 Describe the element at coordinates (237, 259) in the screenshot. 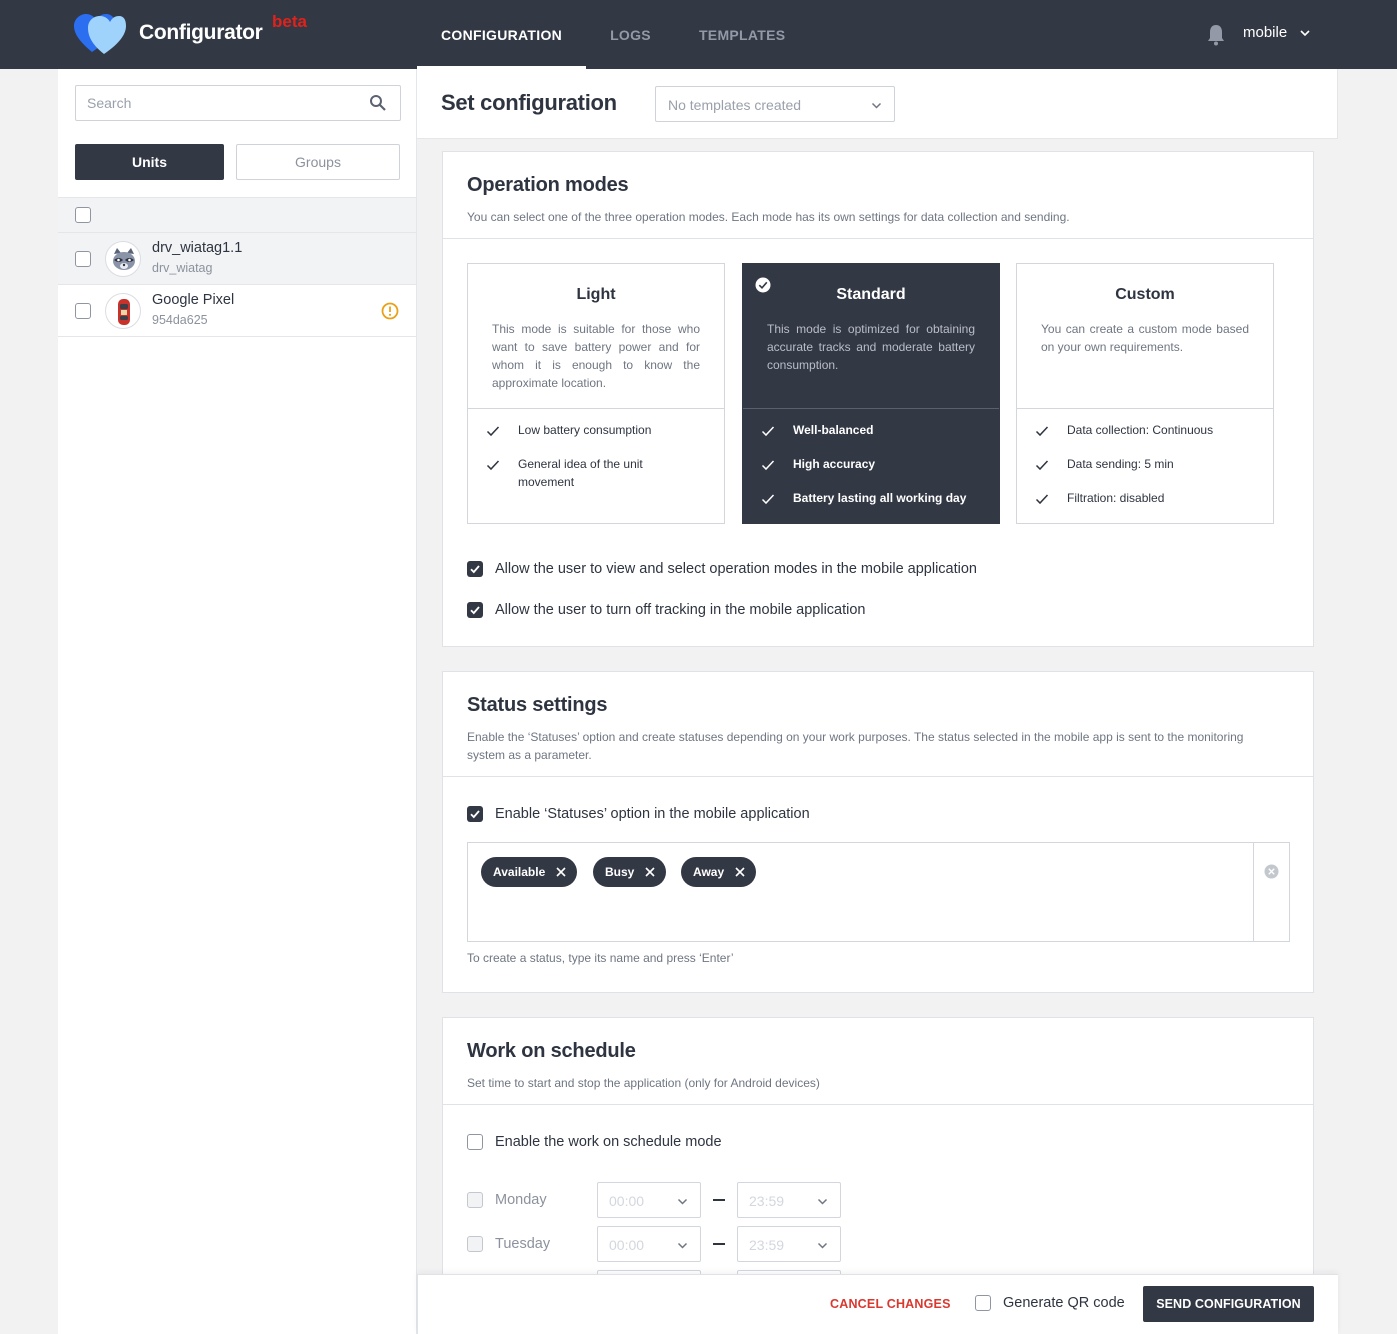

I see `list-item: drv_wiatag1.1 drv_wiatag` at that location.